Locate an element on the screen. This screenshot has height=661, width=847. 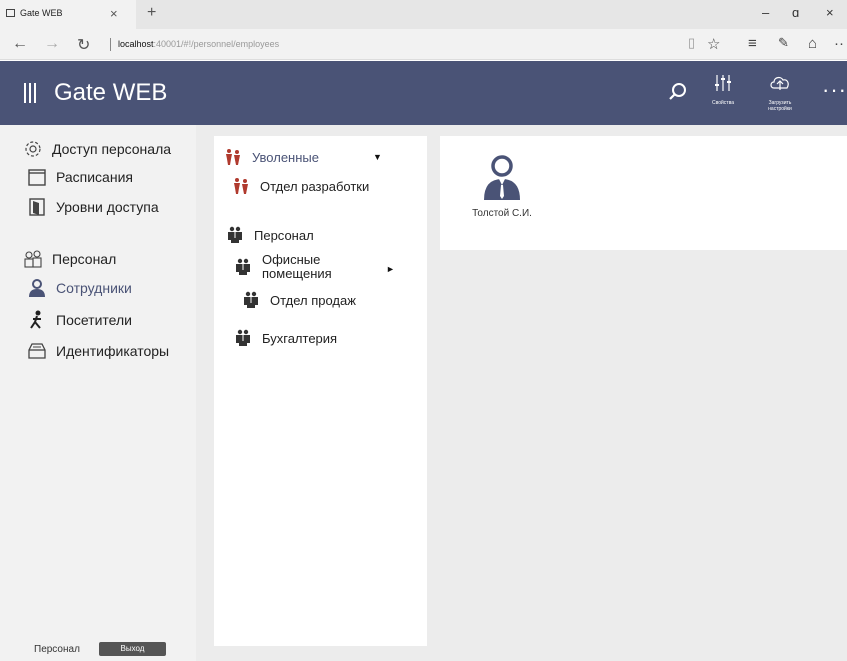
current-section-label: Персонал is located at coordinates (57, 649).